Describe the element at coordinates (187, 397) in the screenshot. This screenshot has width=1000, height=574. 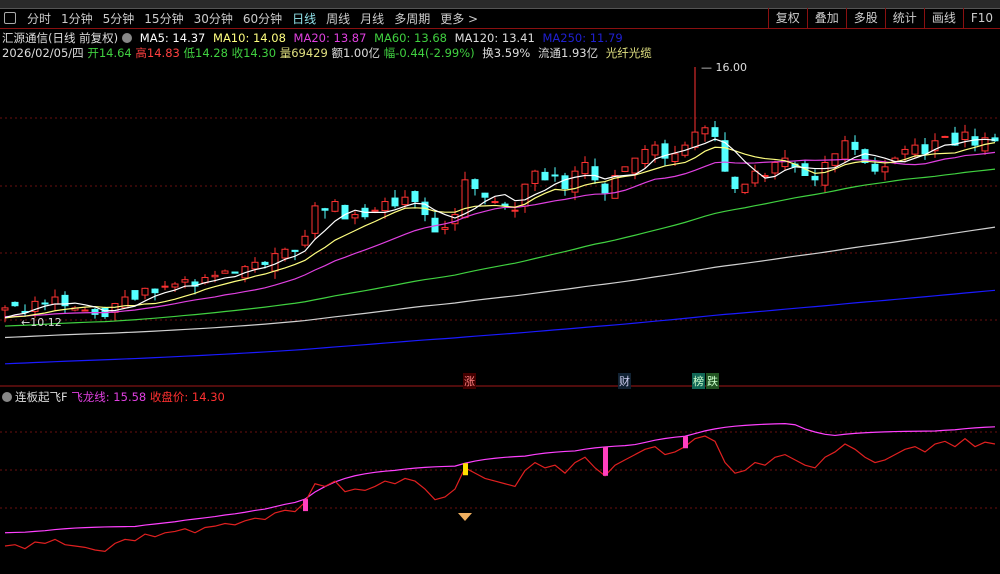
I see `close-price-value: 收盘价: 14.30` at that location.